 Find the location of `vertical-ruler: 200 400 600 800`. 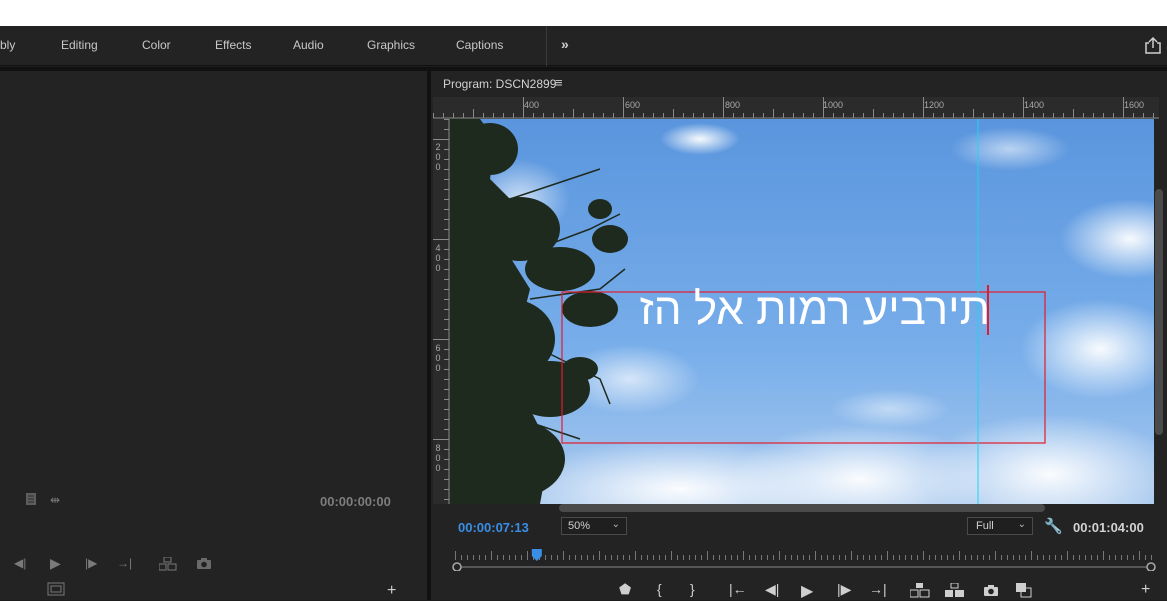

vertical-ruler: 200 400 600 800 is located at coordinates (441, 311).